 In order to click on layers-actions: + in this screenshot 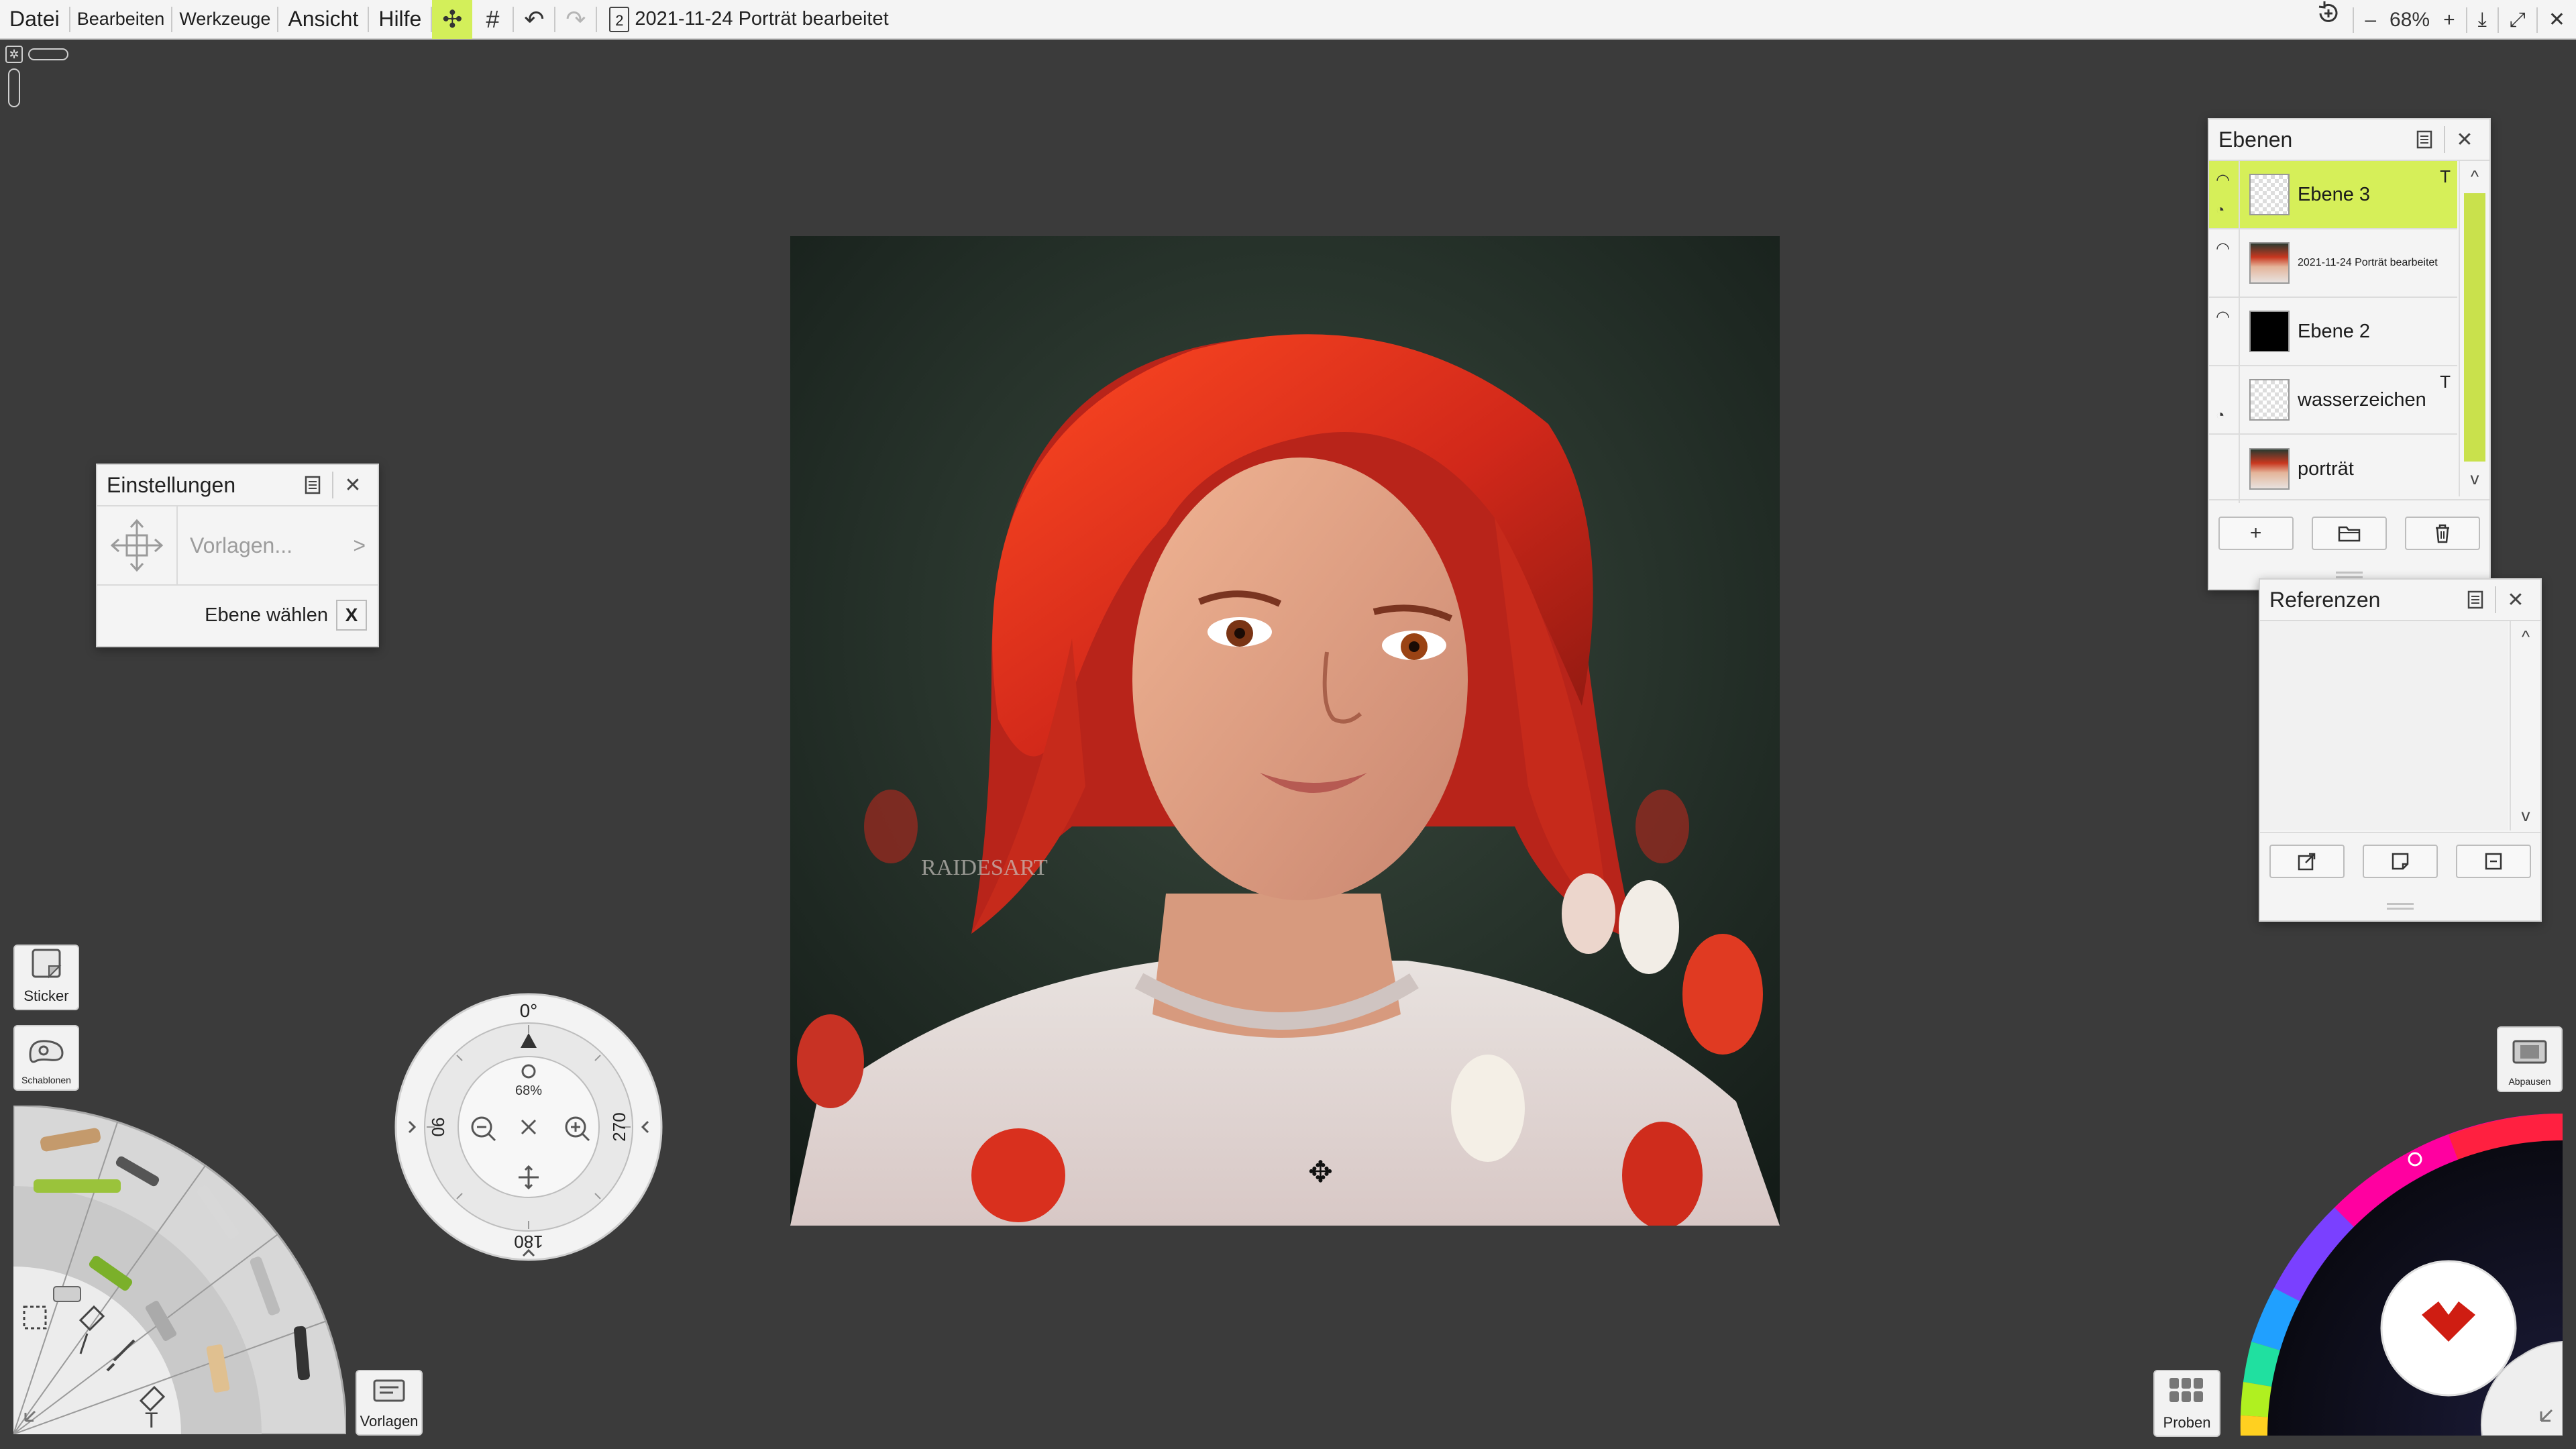, I will do `click(2349, 532)`.